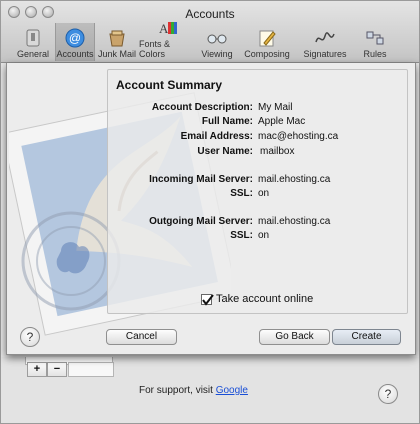  I want to click on outgoing-ssl-value: on, so click(264, 235).